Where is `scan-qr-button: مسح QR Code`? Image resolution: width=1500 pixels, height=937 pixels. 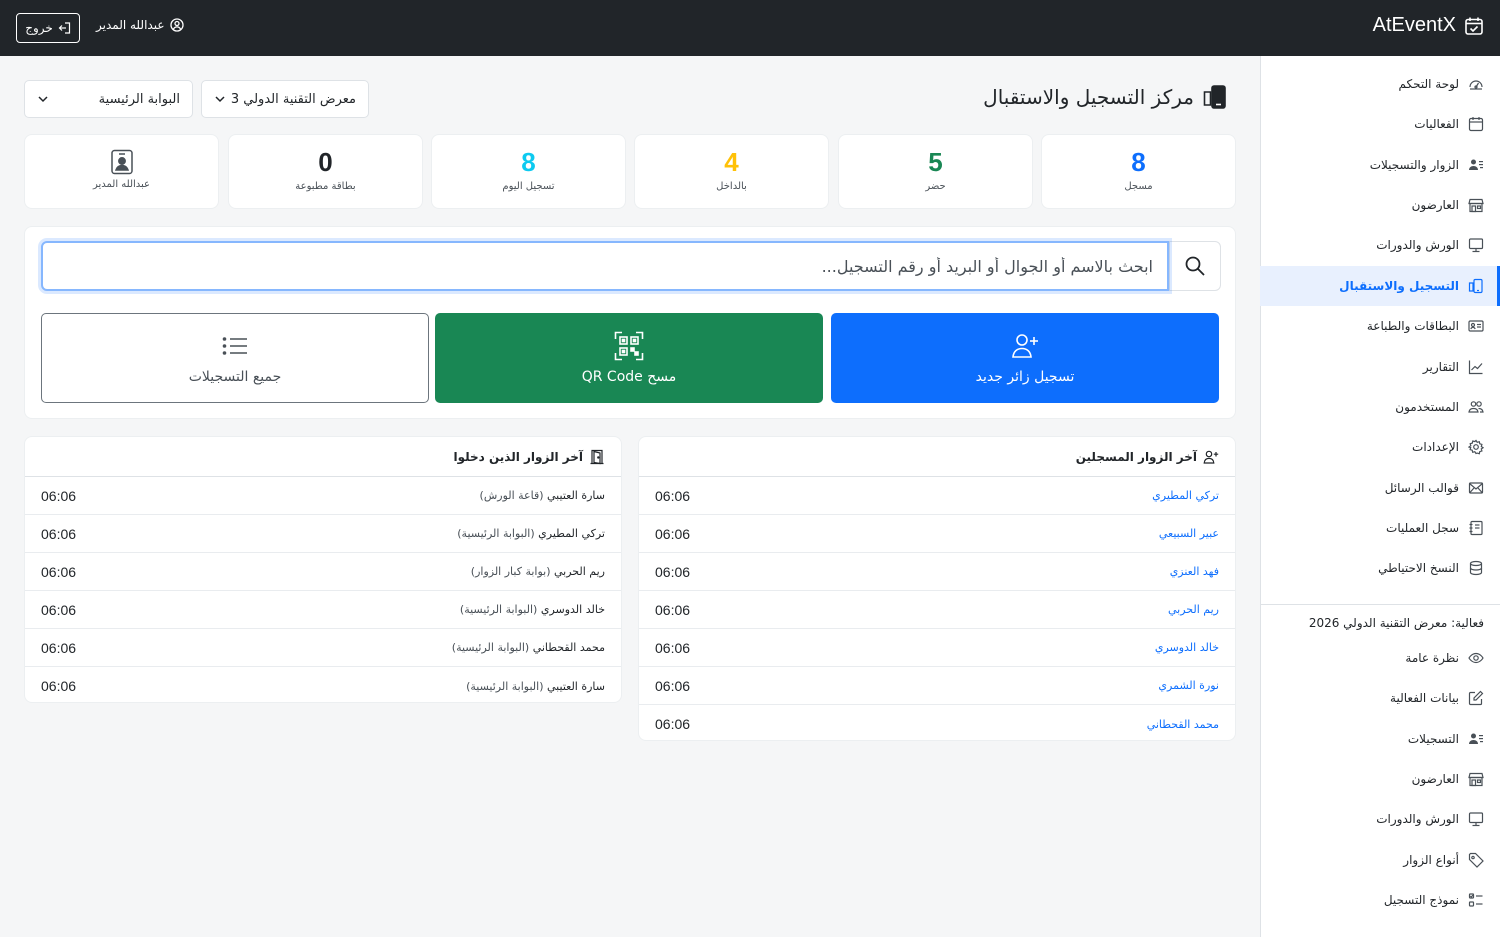 scan-qr-button: مسح QR Code is located at coordinates (629, 358).